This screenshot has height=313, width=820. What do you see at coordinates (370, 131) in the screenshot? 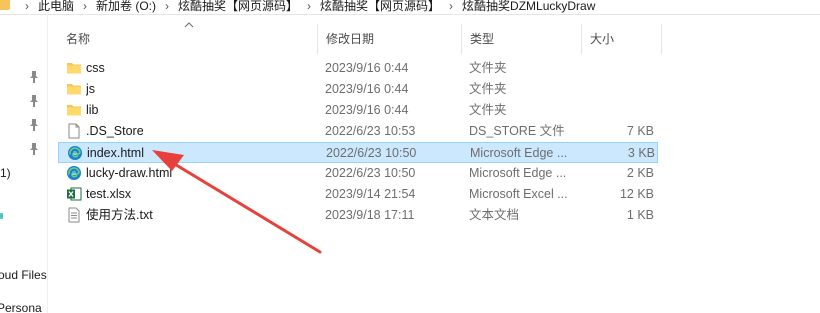
I see `file-date: 2022/6/23 10:53` at bounding box center [370, 131].